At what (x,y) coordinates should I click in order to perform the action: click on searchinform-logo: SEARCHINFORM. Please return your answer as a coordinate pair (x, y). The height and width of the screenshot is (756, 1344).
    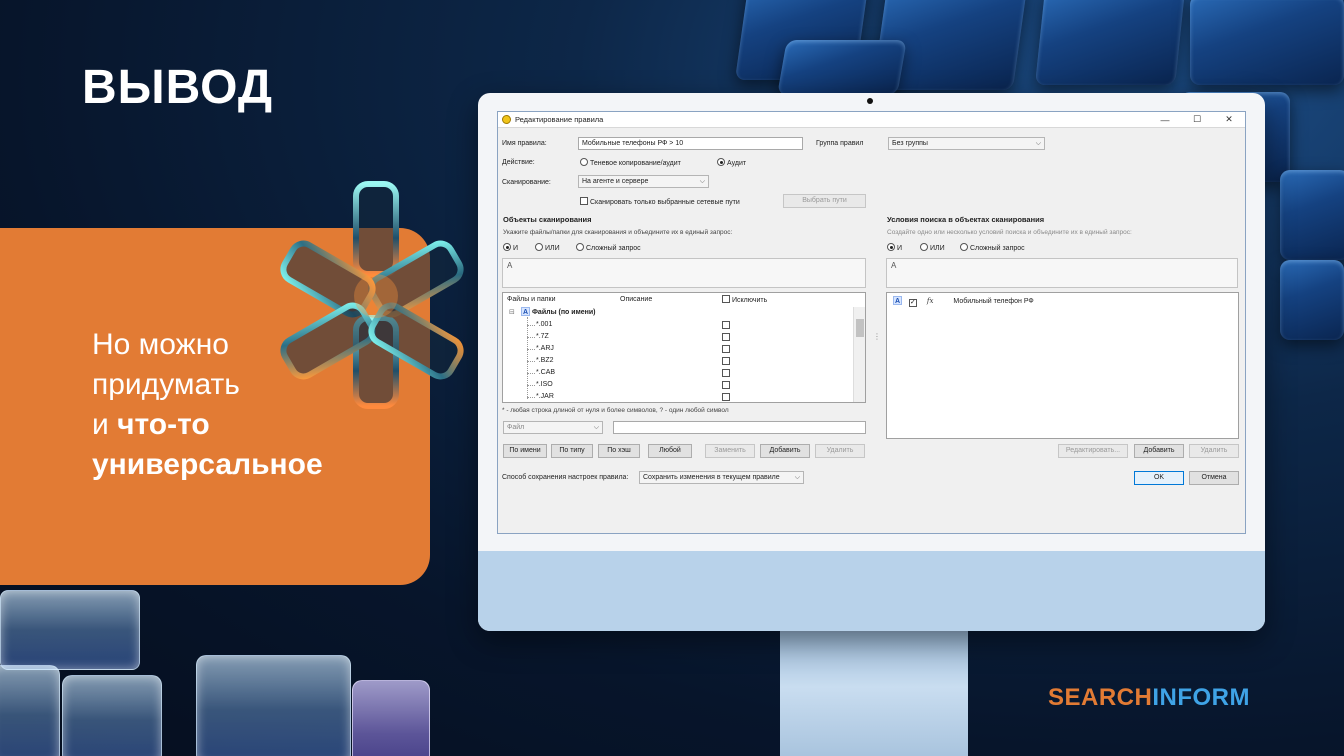
    Looking at the image, I should click on (1149, 698).